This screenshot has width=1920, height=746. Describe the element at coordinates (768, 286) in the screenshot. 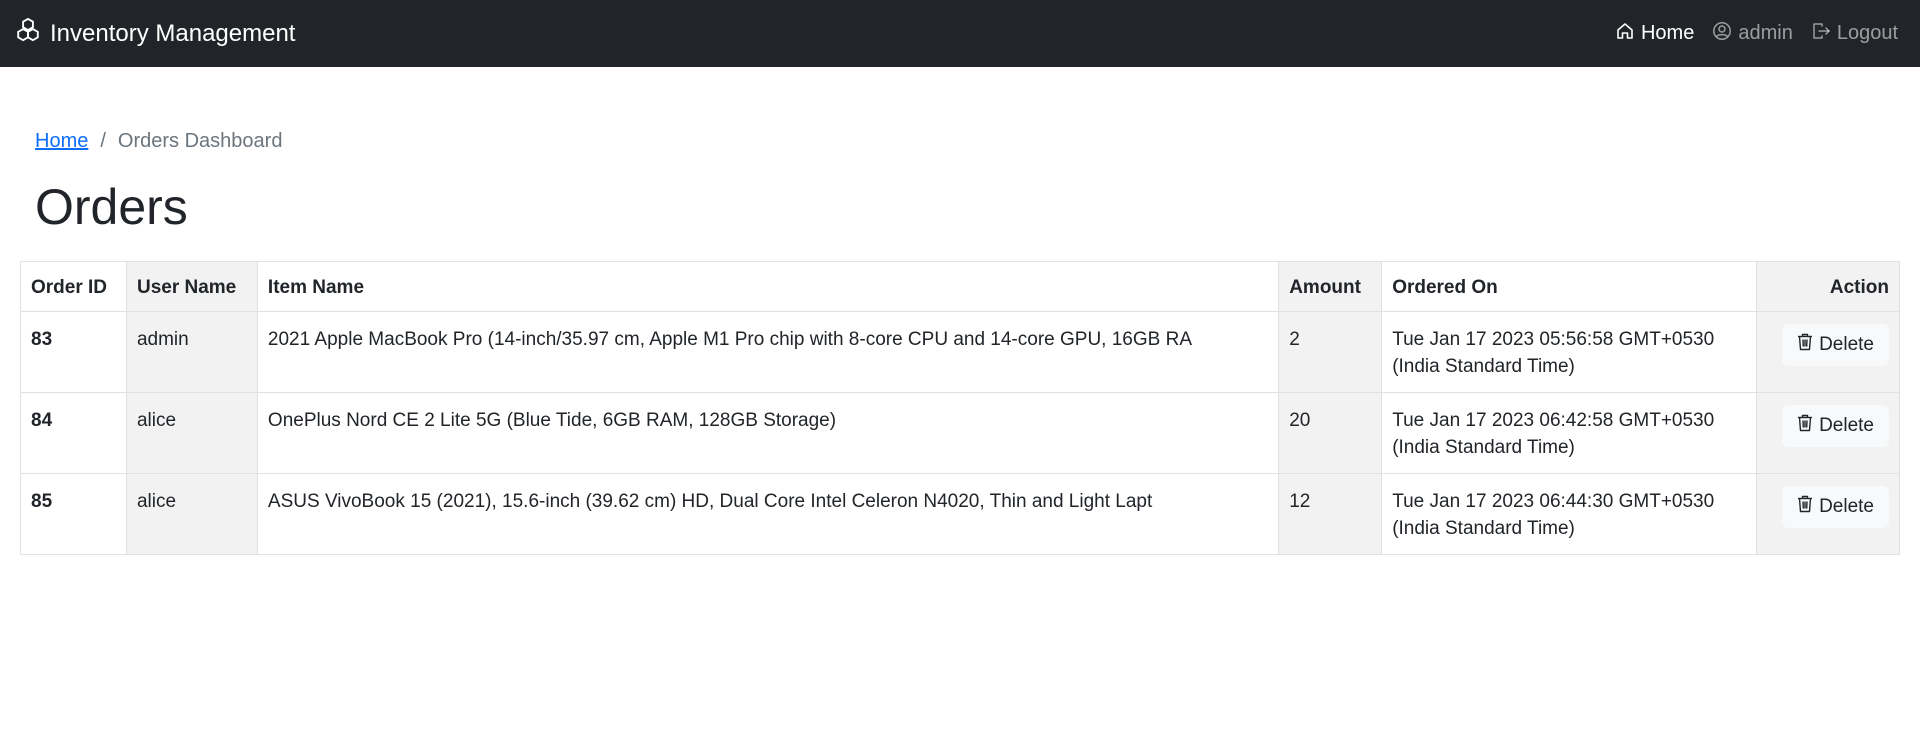

I see `header-item-name: Item Name` at that location.